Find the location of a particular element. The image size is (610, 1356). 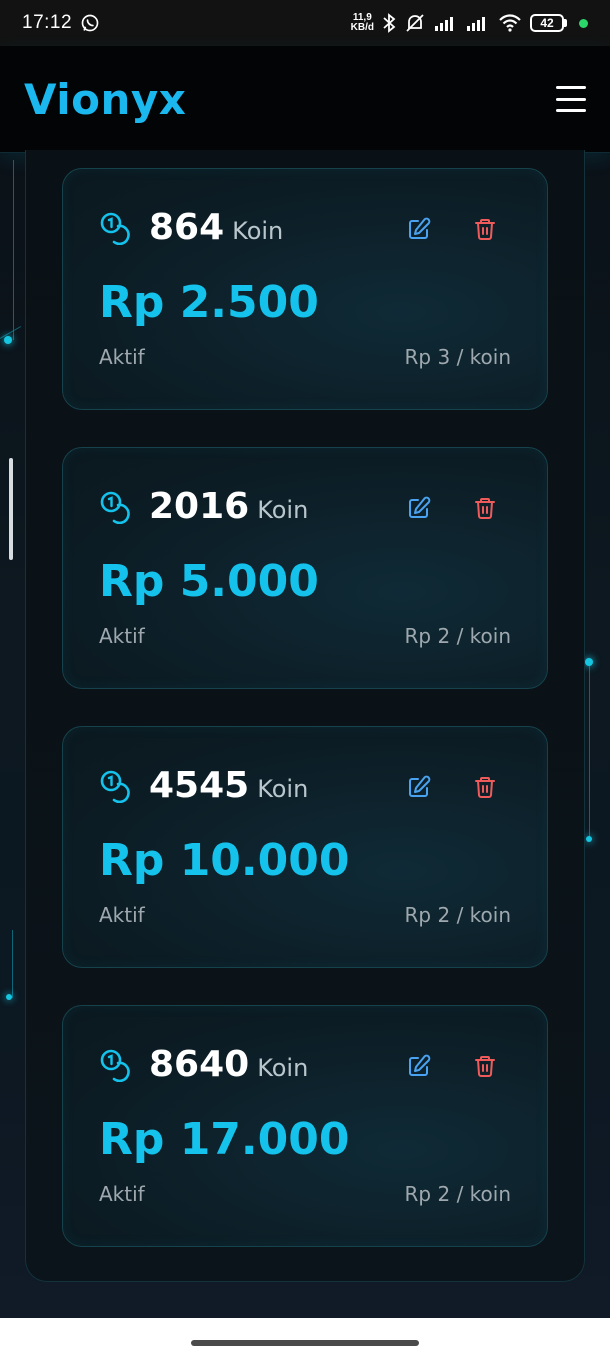

privacy-dot-icon is located at coordinates (583, 23).